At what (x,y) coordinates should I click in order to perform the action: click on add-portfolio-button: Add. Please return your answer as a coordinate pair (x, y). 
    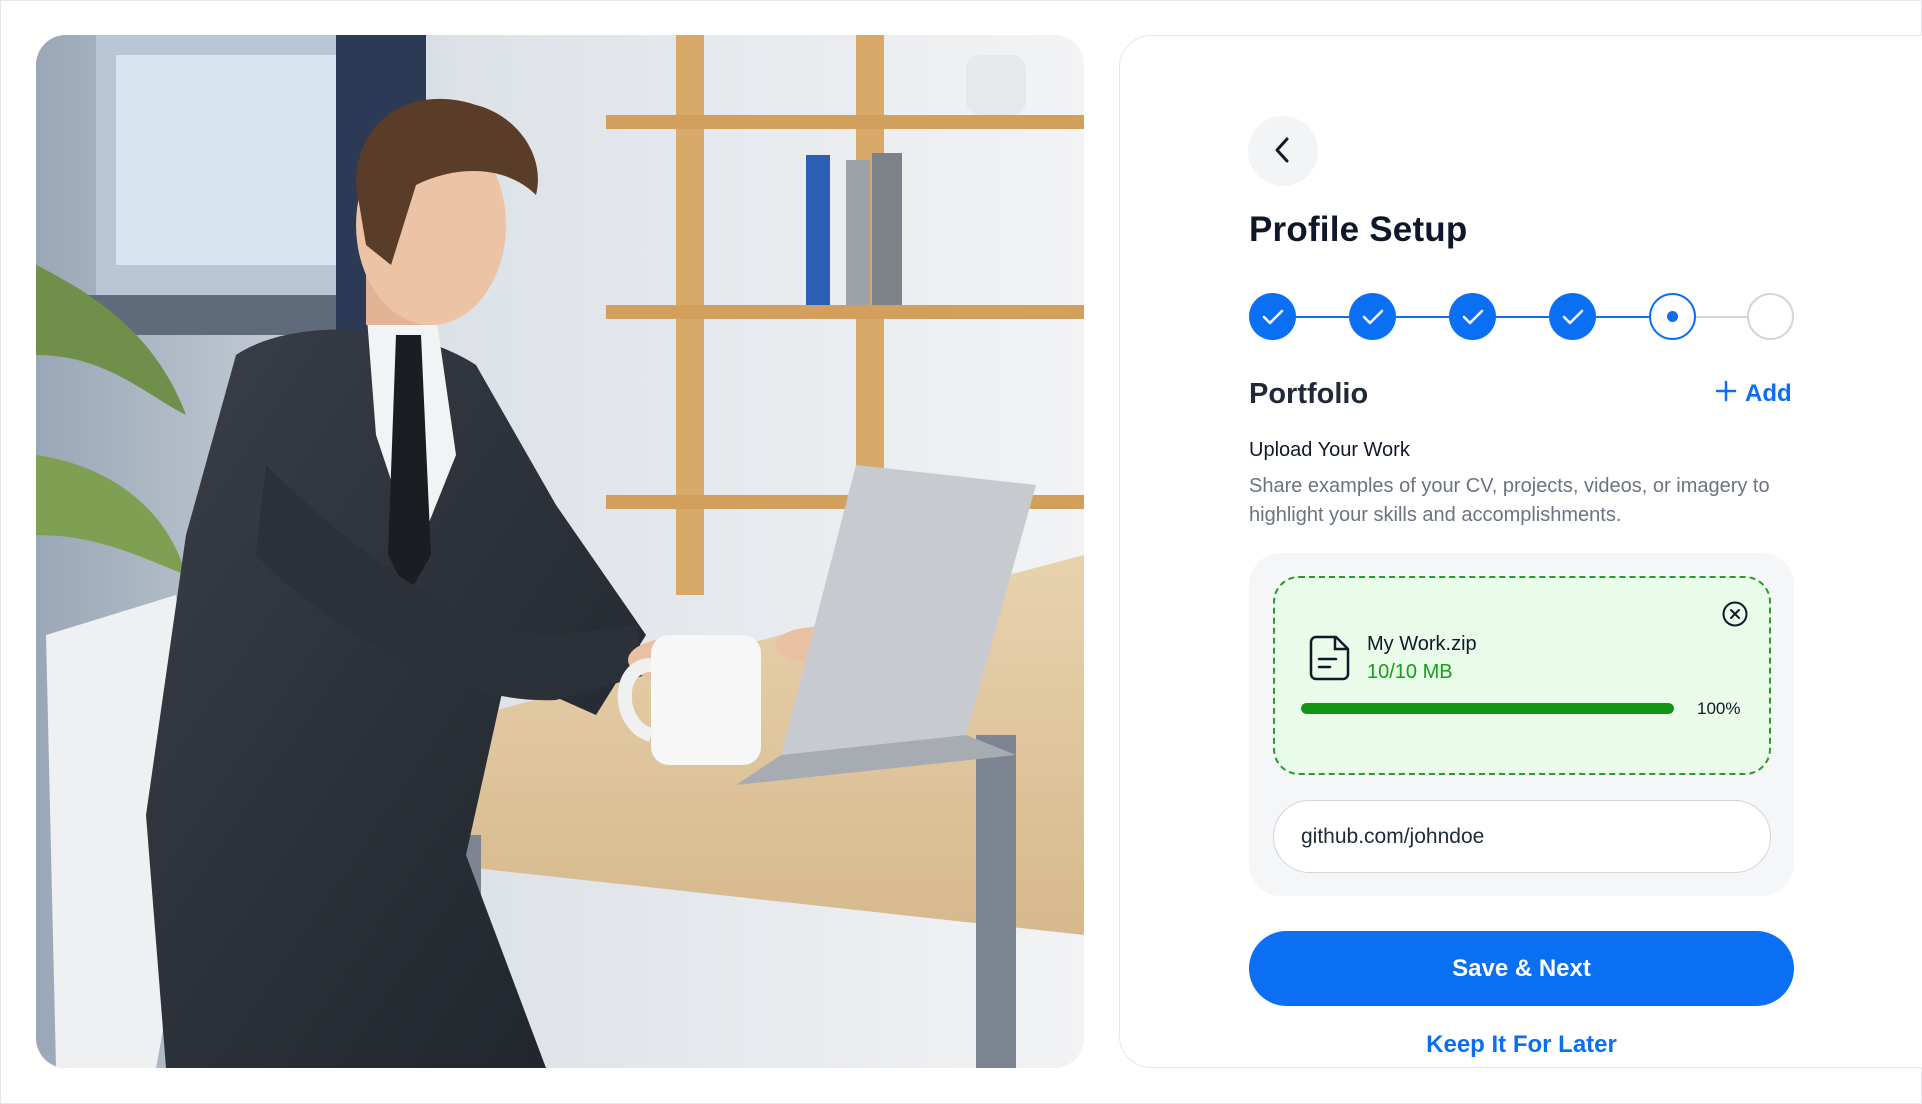
    Looking at the image, I should click on (1753, 394).